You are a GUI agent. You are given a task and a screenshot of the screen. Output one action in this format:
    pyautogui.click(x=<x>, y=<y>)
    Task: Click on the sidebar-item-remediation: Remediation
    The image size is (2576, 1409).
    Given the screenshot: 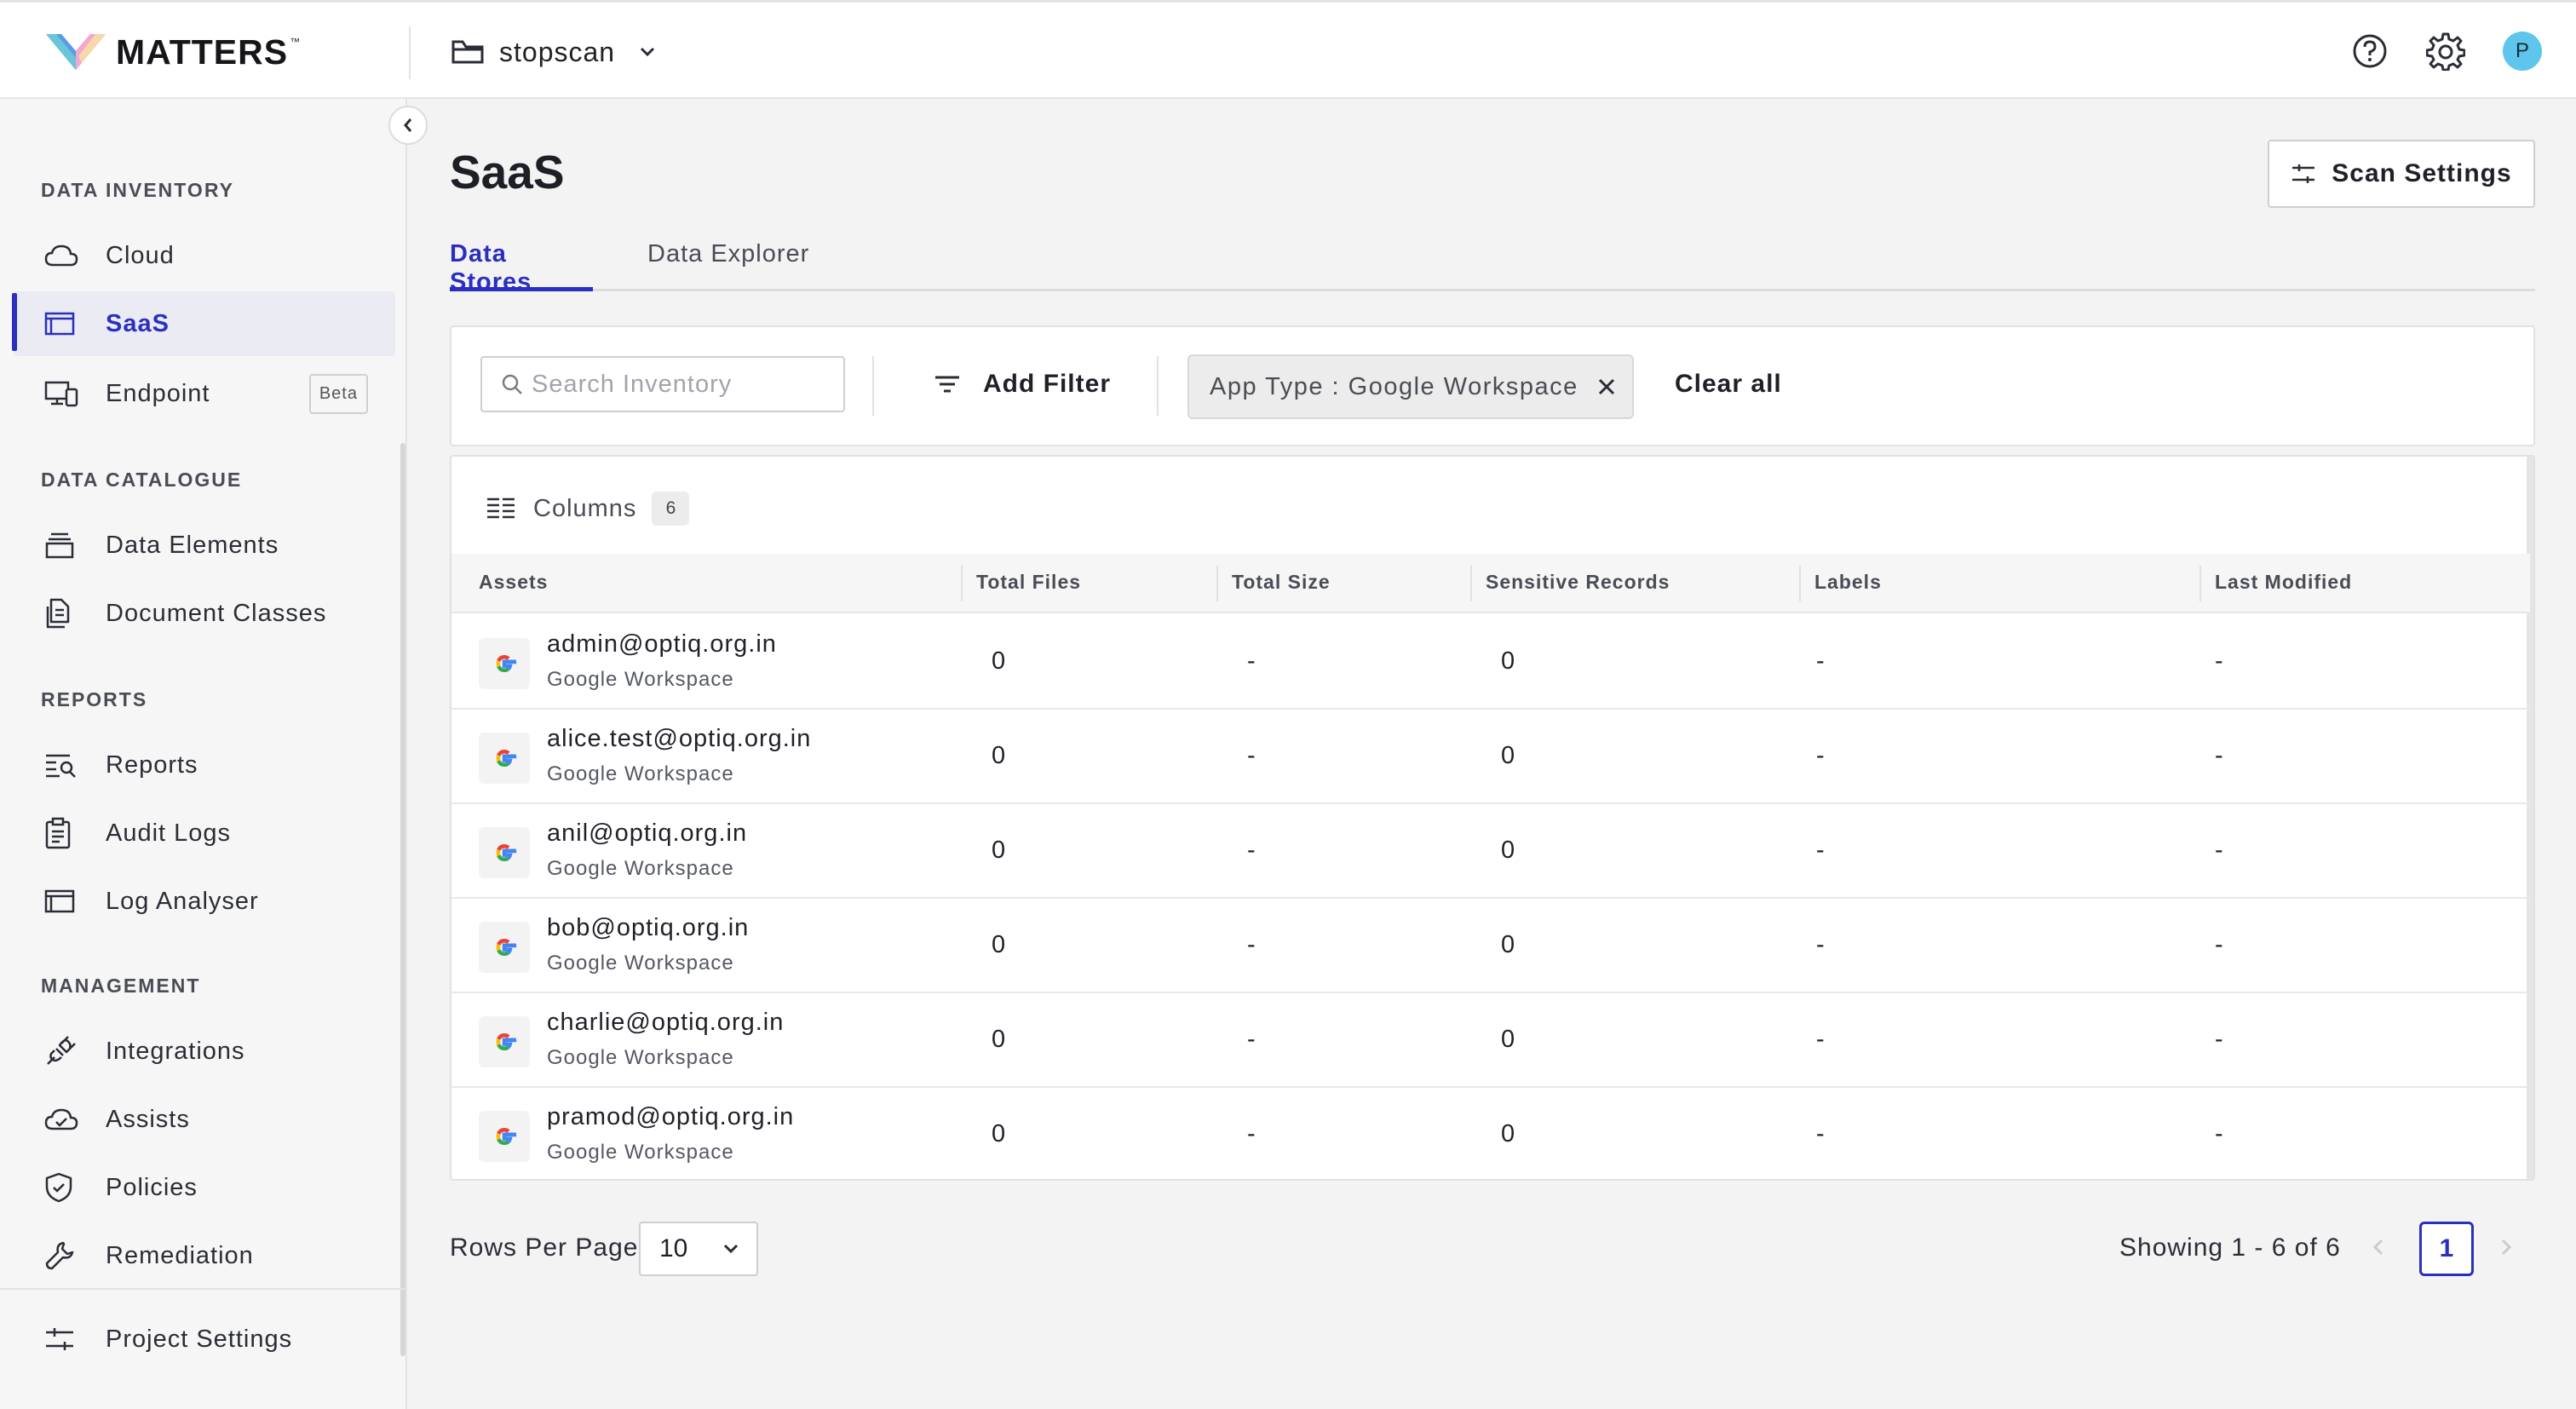 What is the action you would take?
    pyautogui.click(x=205, y=1255)
    